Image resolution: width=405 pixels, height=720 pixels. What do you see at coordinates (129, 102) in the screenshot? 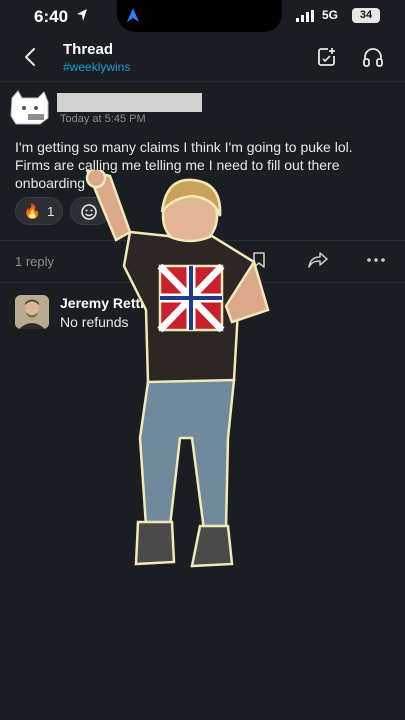
I see `redacted-author-name` at bounding box center [129, 102].